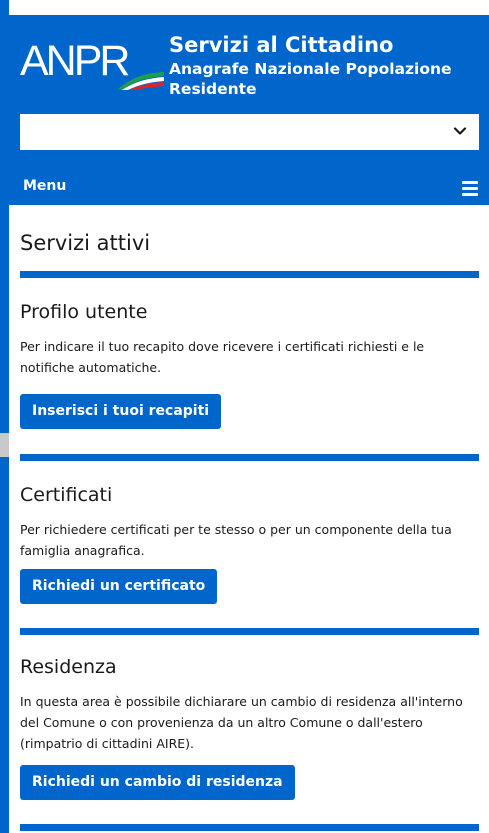 This screenshot has height=833, width=489. I want to click on request-certificate-button: Richiedi un certificato, so click(119, 586).